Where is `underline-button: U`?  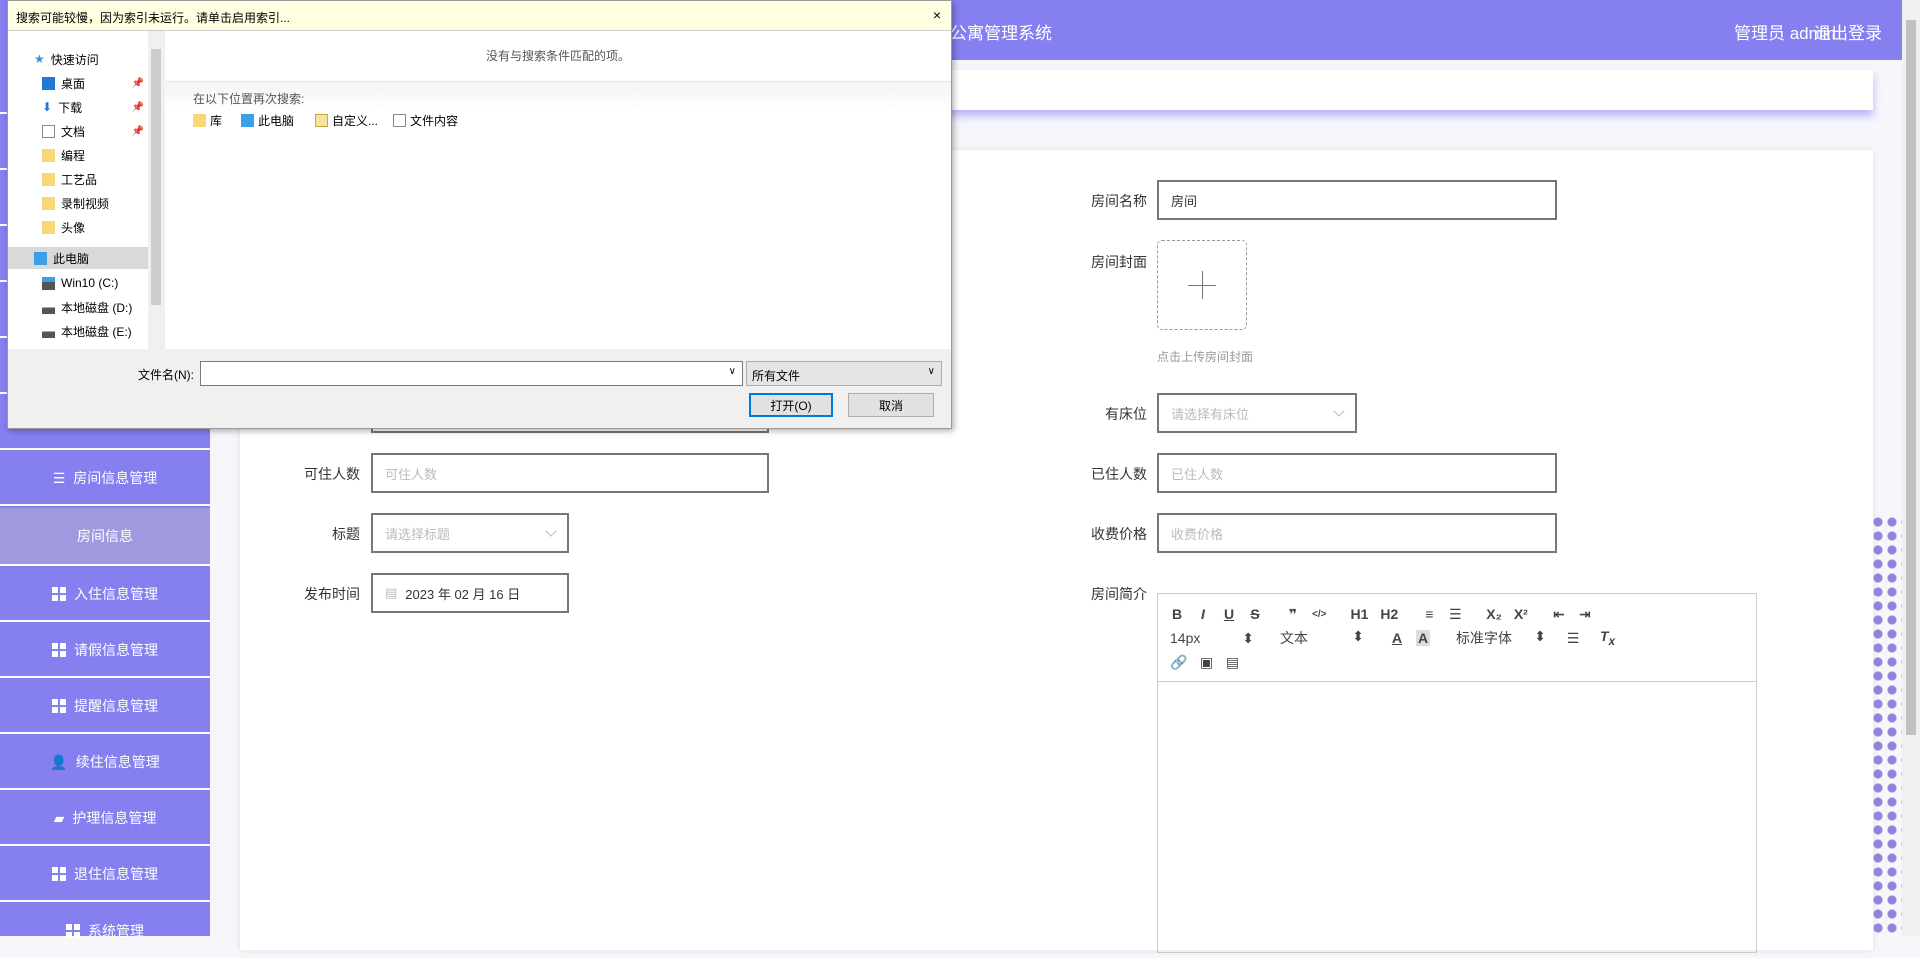
underline-button: U is located at coordinates (1229, 614).